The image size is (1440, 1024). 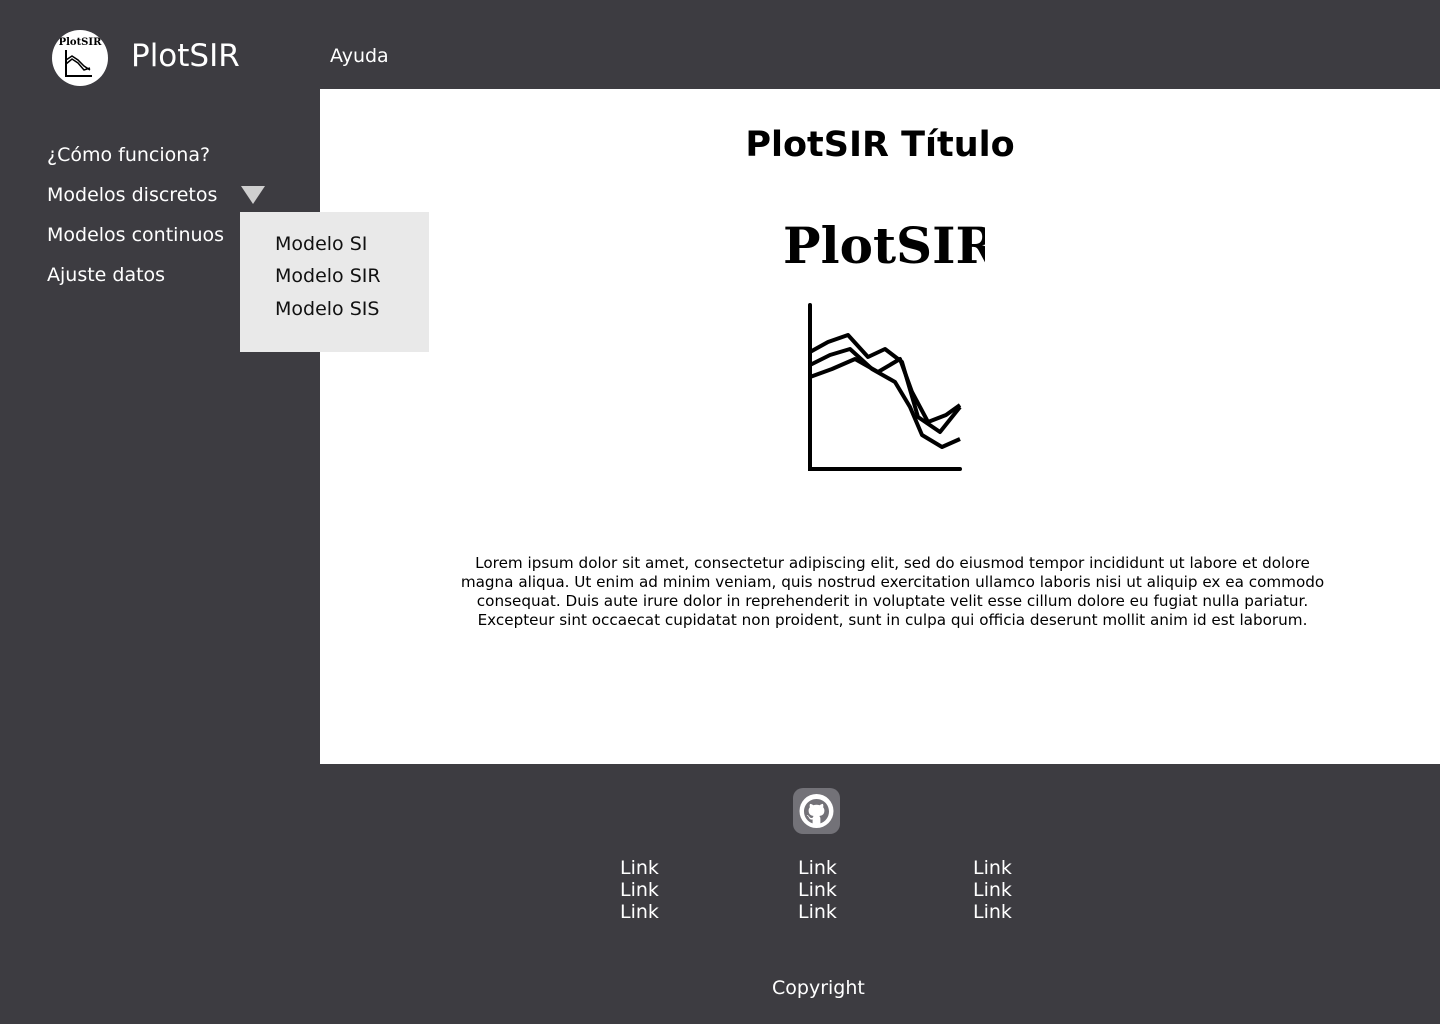 I want to click on footer-column-3: Link Link Link, so click(x=992, y=890).